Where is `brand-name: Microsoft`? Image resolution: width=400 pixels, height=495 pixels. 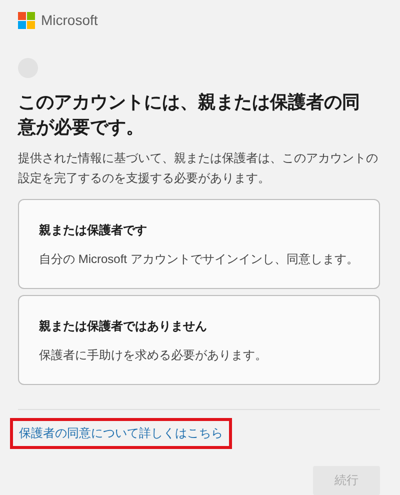
brand-name: Microsoft is located at coordinates (69, 20).